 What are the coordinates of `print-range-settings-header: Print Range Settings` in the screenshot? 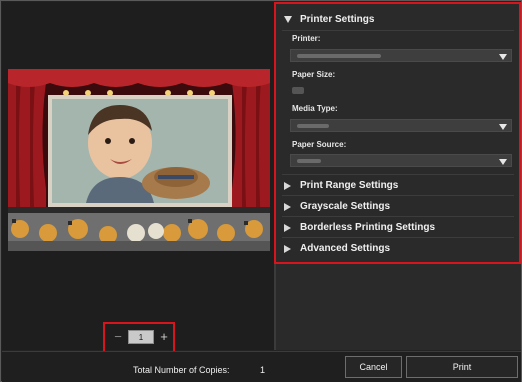 It's located at (399, 185).